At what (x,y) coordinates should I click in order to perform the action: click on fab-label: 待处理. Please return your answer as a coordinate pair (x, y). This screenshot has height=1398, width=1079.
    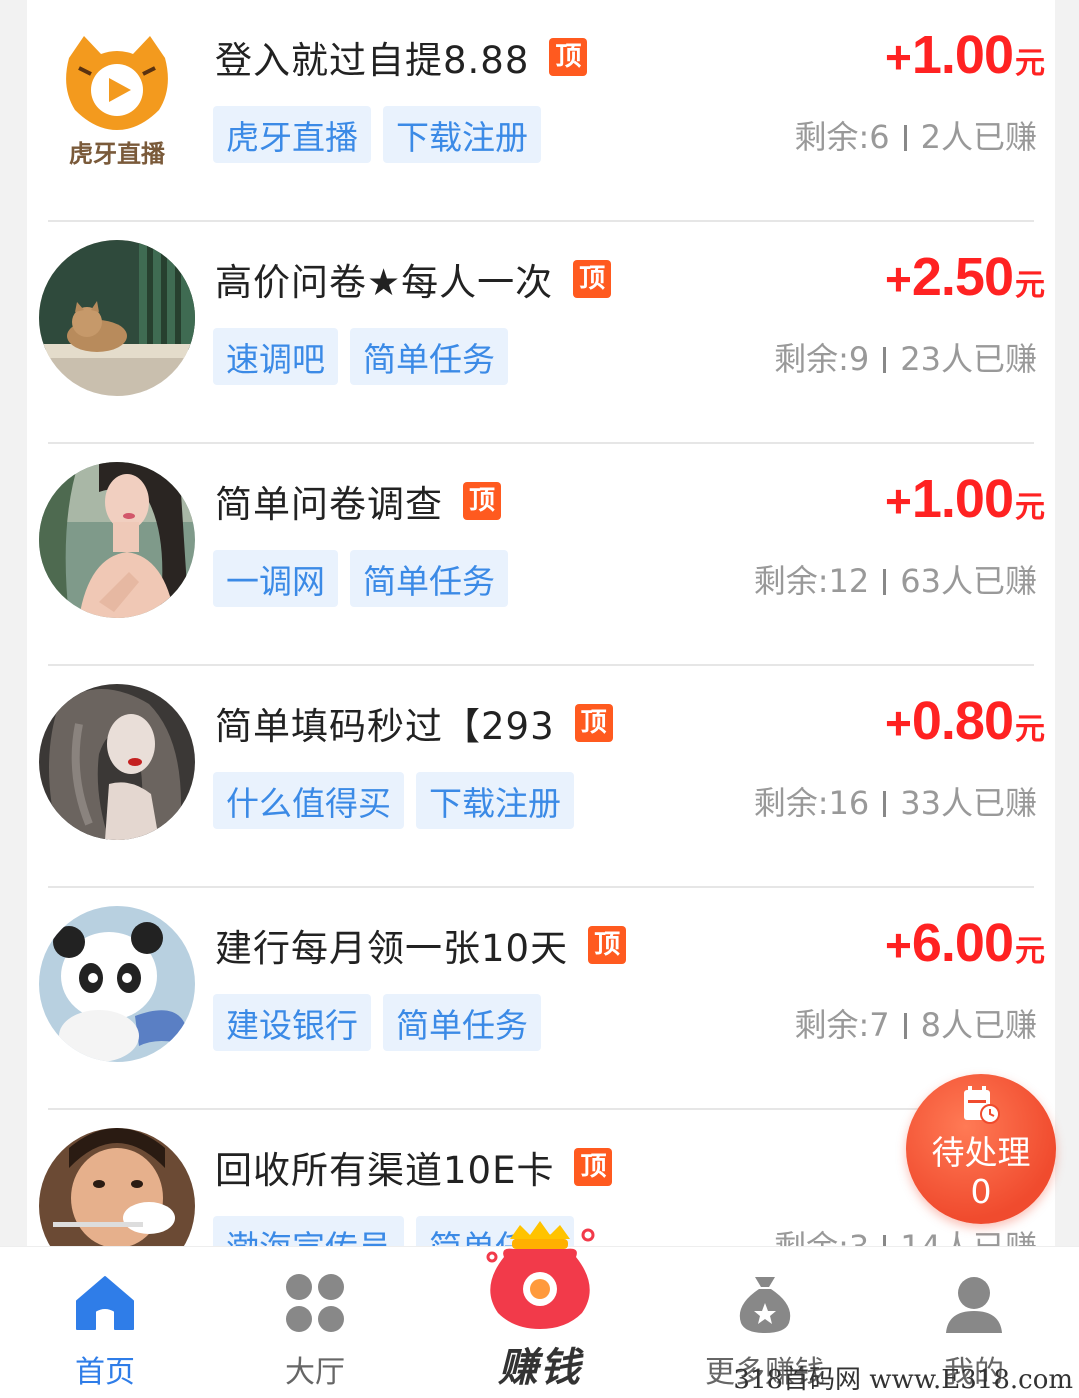
    Looking at the image, I should click on (981, 1152).